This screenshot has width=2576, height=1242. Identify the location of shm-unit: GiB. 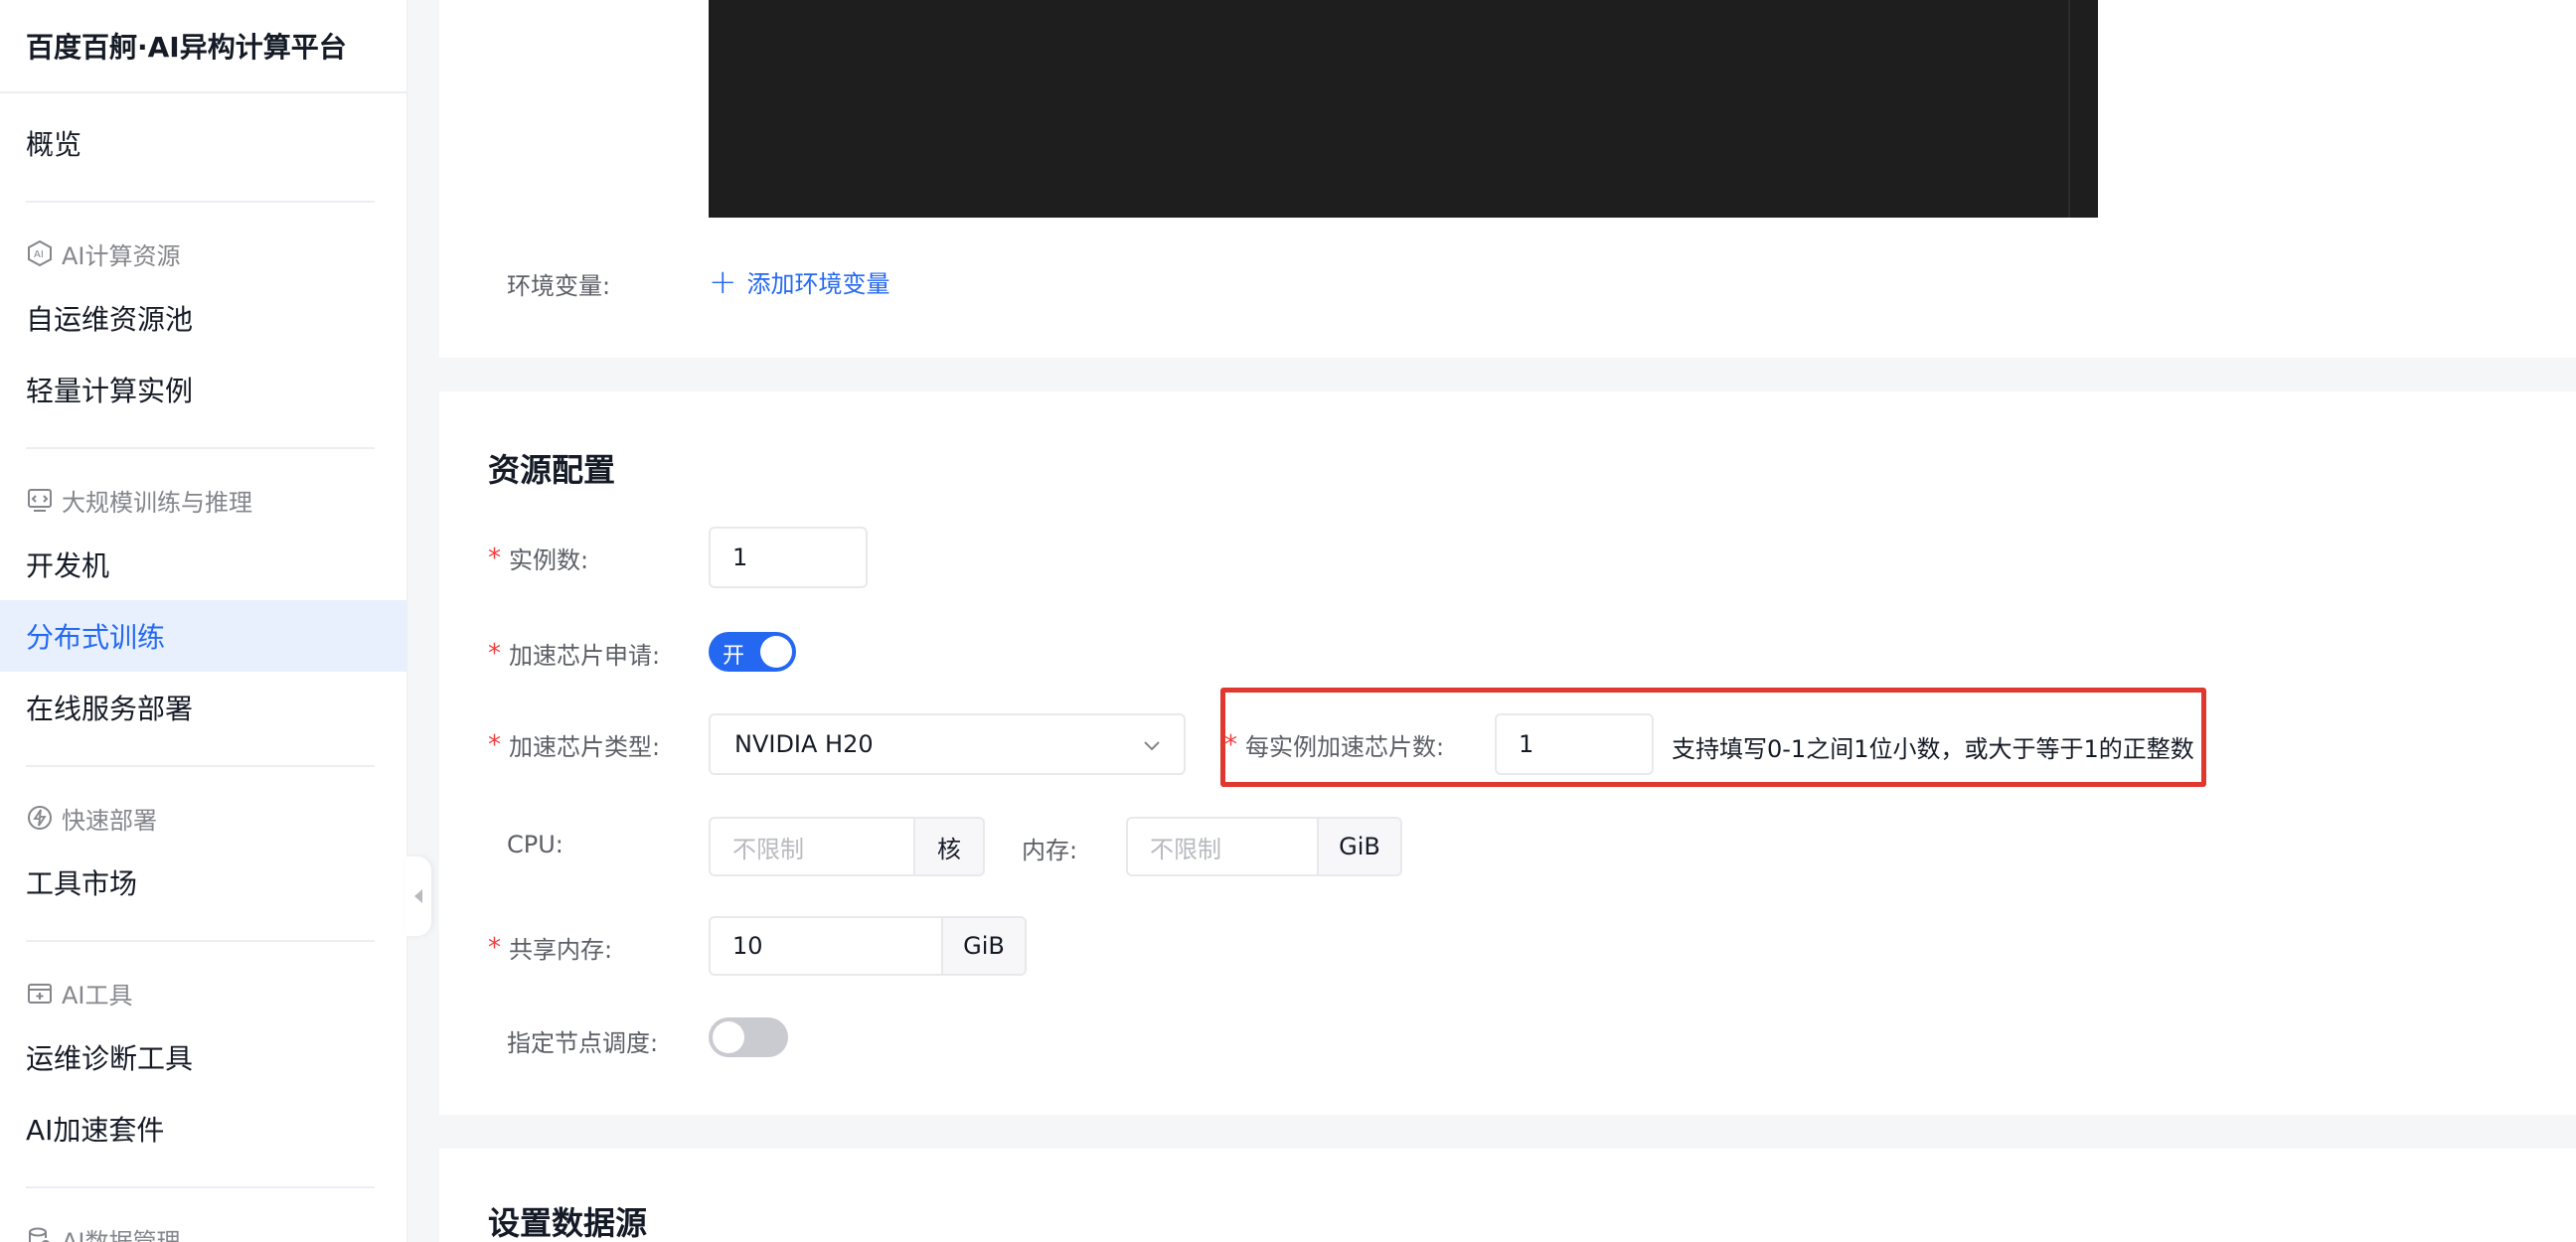
(984, 946).